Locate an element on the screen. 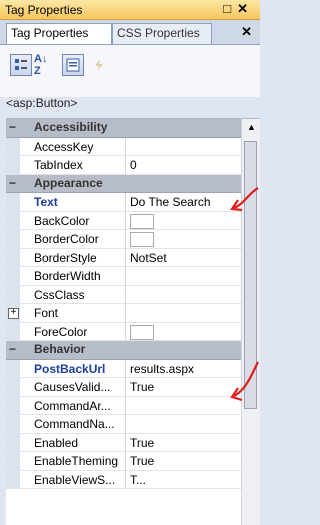 The height and width of the screenshot is (525, 320). property-row: CausesValid... True is located at coordinates (133, 387).